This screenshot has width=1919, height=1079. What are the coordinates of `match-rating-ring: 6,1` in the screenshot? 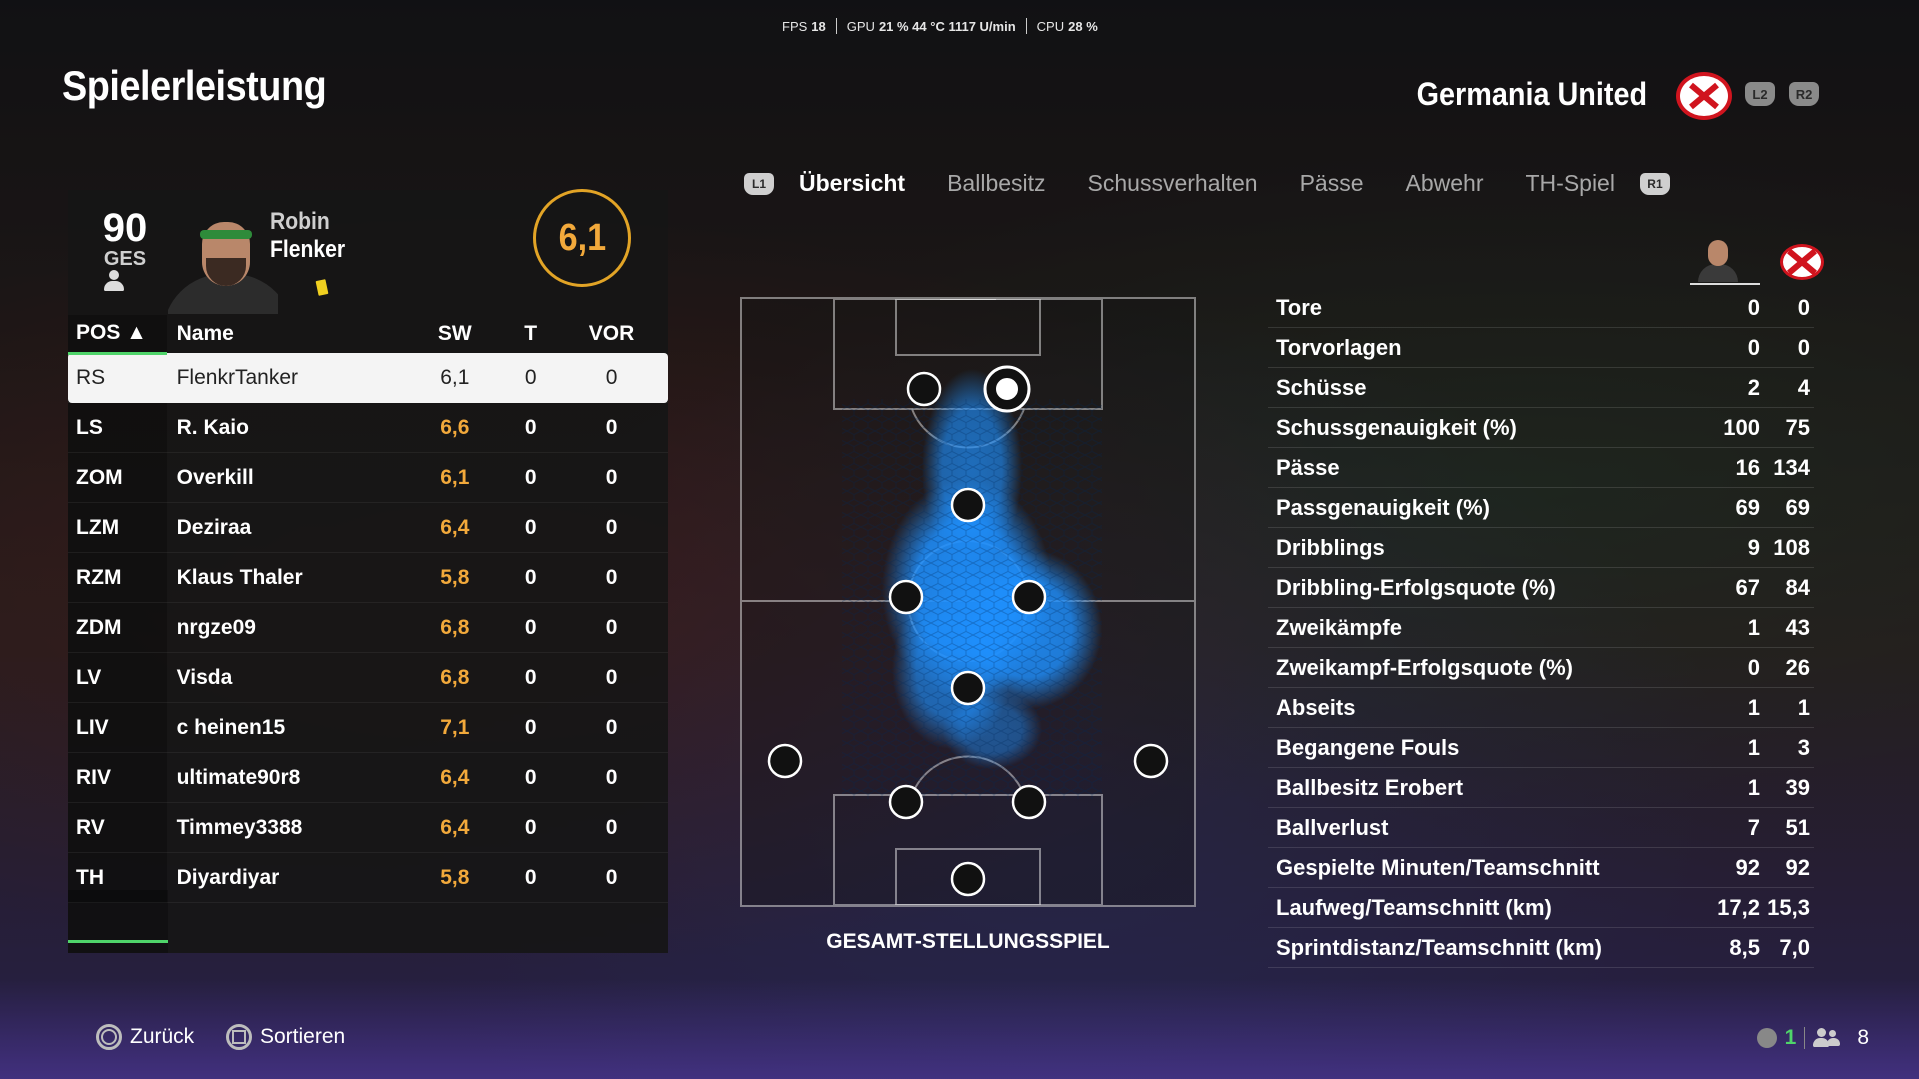 It's located at (582, 238).